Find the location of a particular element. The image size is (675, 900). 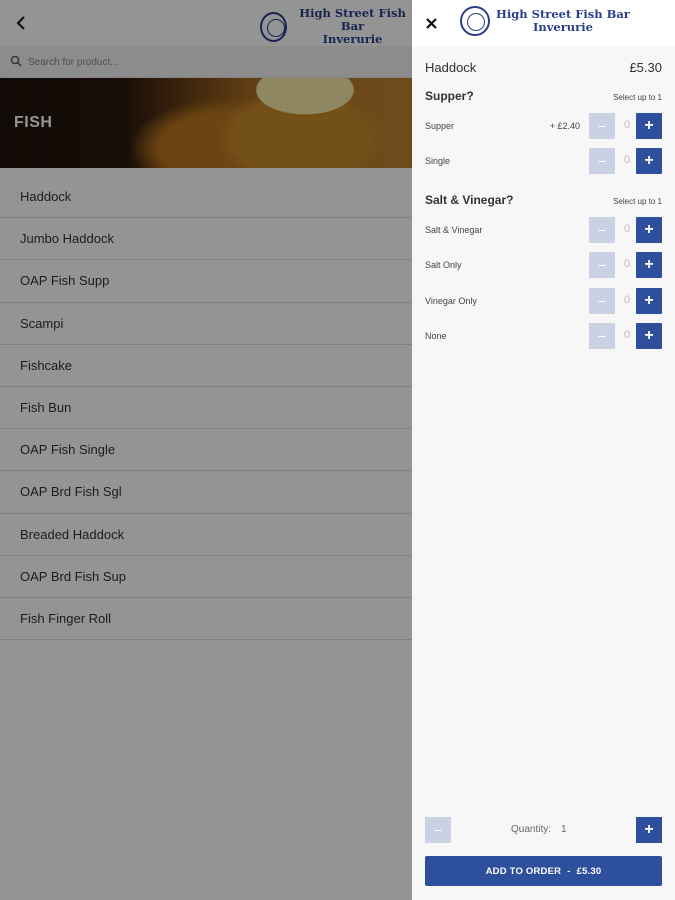

close-icon is located at coordinates (431, 23).